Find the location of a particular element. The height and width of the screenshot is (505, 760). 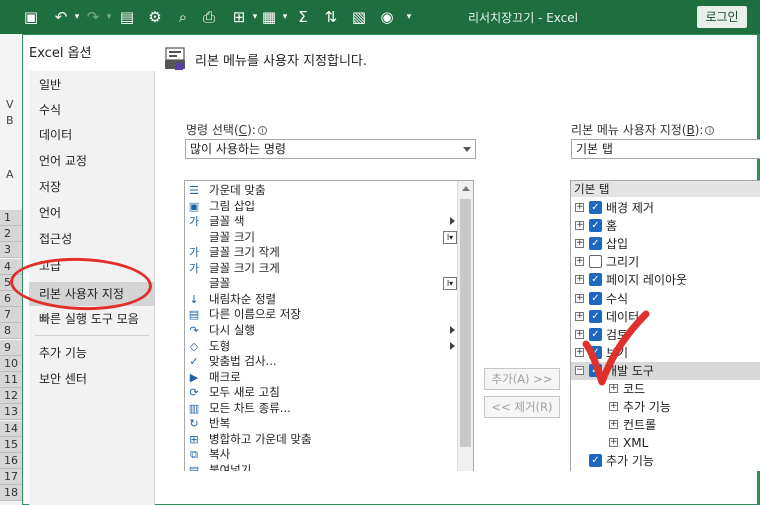

row-number: 13 is located at coordinates (11, 412).